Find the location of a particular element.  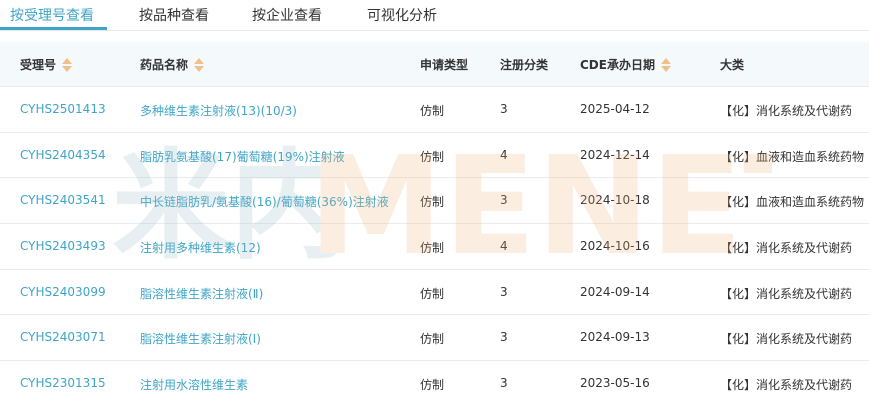

cde-date-cell: 2024-10-18 is located at coordinates (615, 200).